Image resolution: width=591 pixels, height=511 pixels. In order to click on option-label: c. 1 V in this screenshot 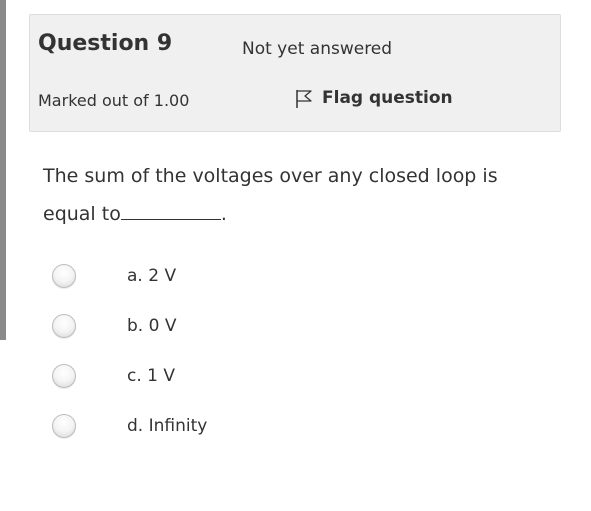, I will do `click(151, 376)`.